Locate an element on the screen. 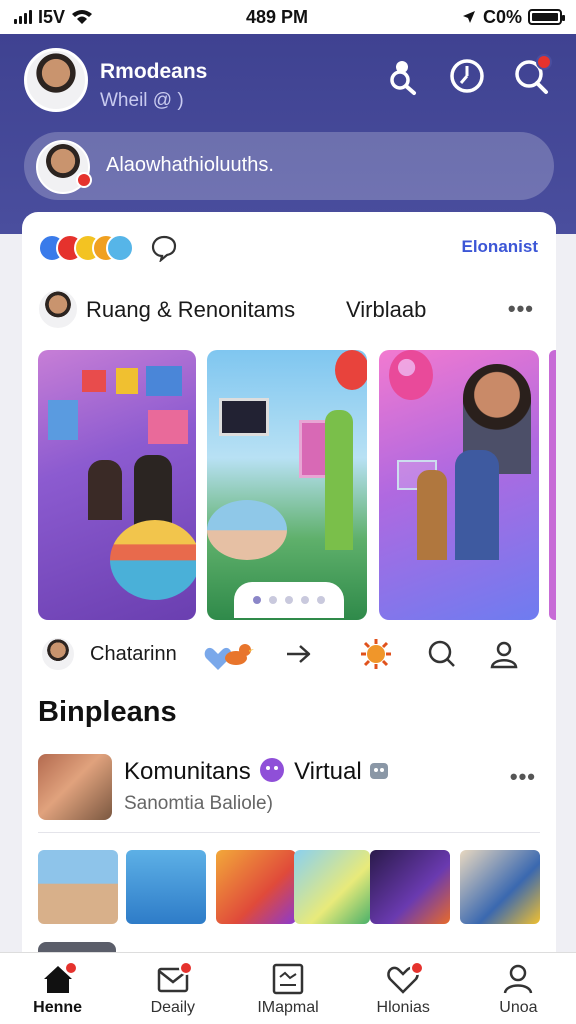  composer-text: Alaowhathioluuths. is located at coordinates (190, 165).